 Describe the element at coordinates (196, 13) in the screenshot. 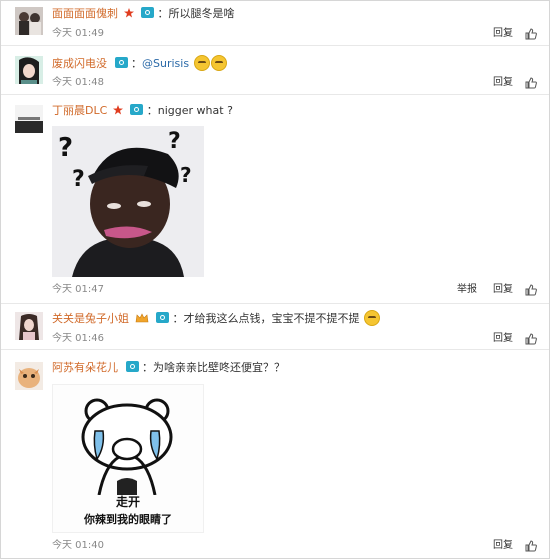

I see `comment-text: ：所以腿冬是啥` at that location.